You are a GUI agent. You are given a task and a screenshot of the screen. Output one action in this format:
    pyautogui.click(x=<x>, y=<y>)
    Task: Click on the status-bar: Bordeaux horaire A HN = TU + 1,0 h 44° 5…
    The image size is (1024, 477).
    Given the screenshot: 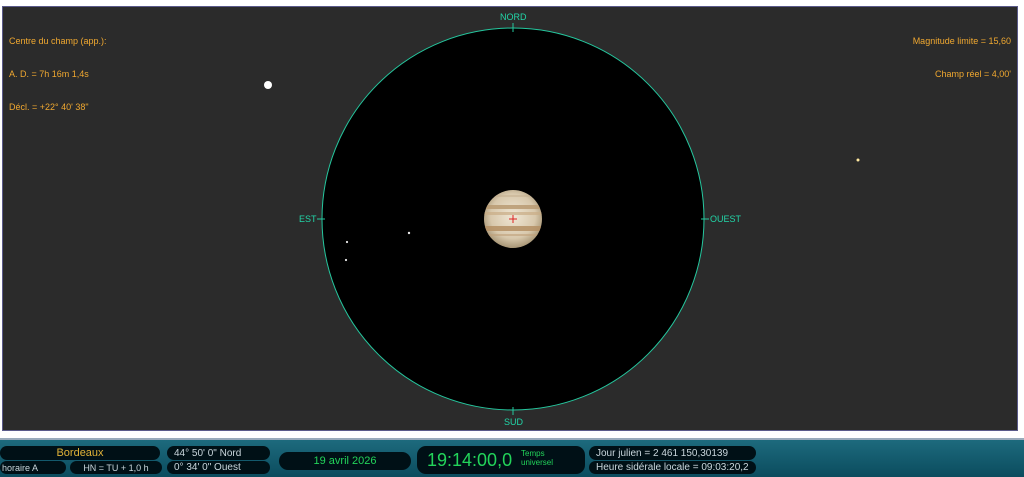 What is the action you would take?
    pyautogui.click(x=512, y=457)
    